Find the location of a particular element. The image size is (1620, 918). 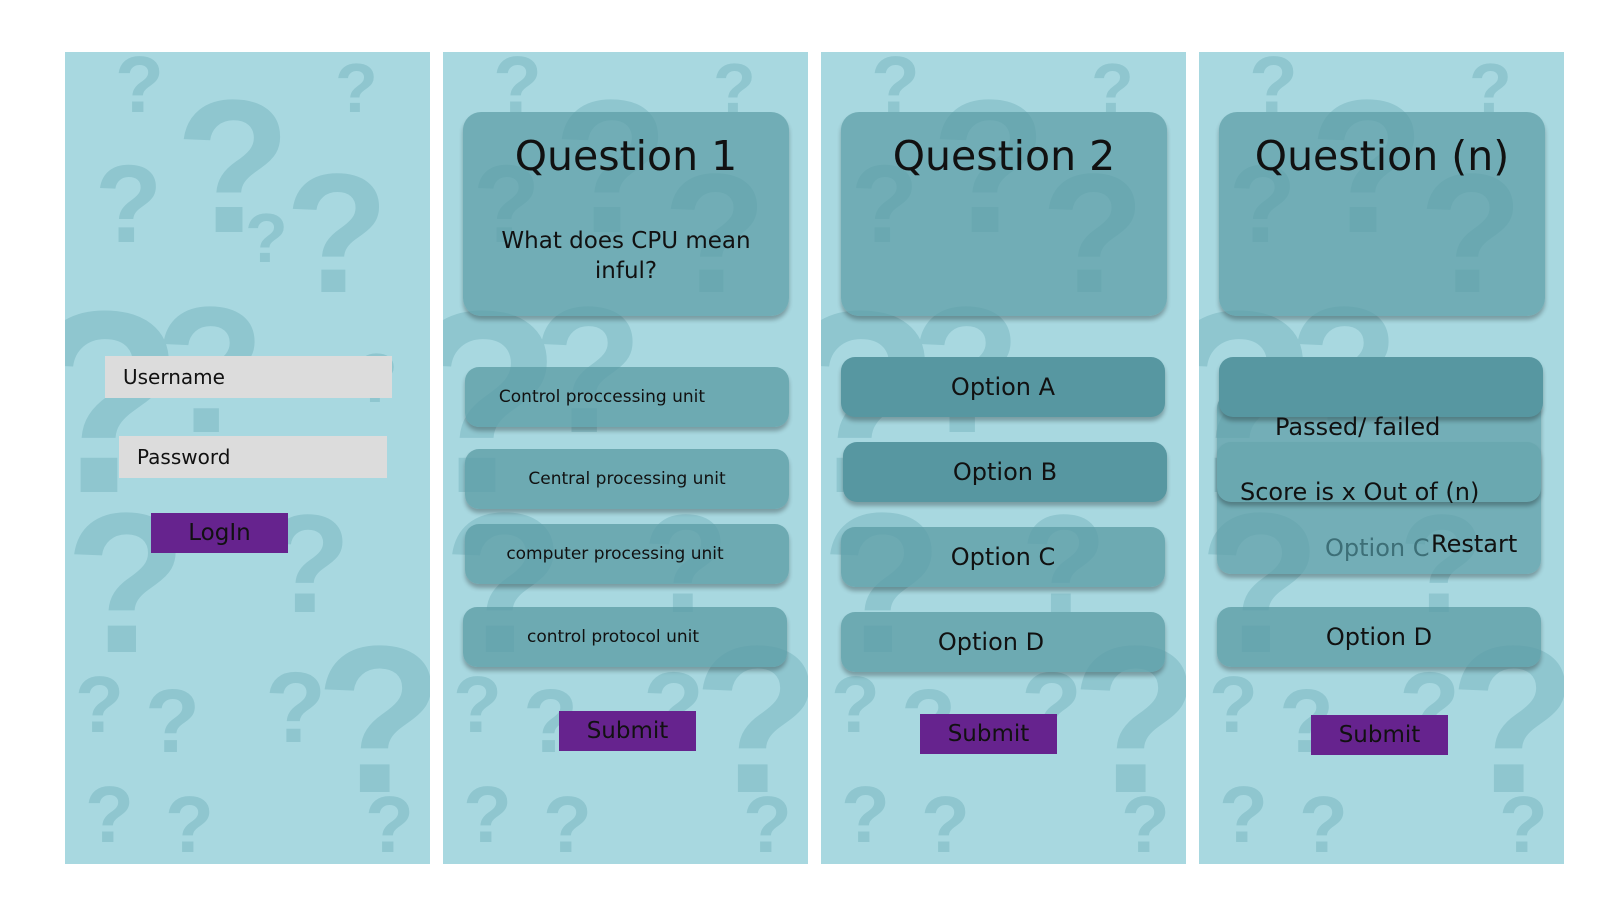

option-d-button: control protocol unit is located at coordinates (625, 637).